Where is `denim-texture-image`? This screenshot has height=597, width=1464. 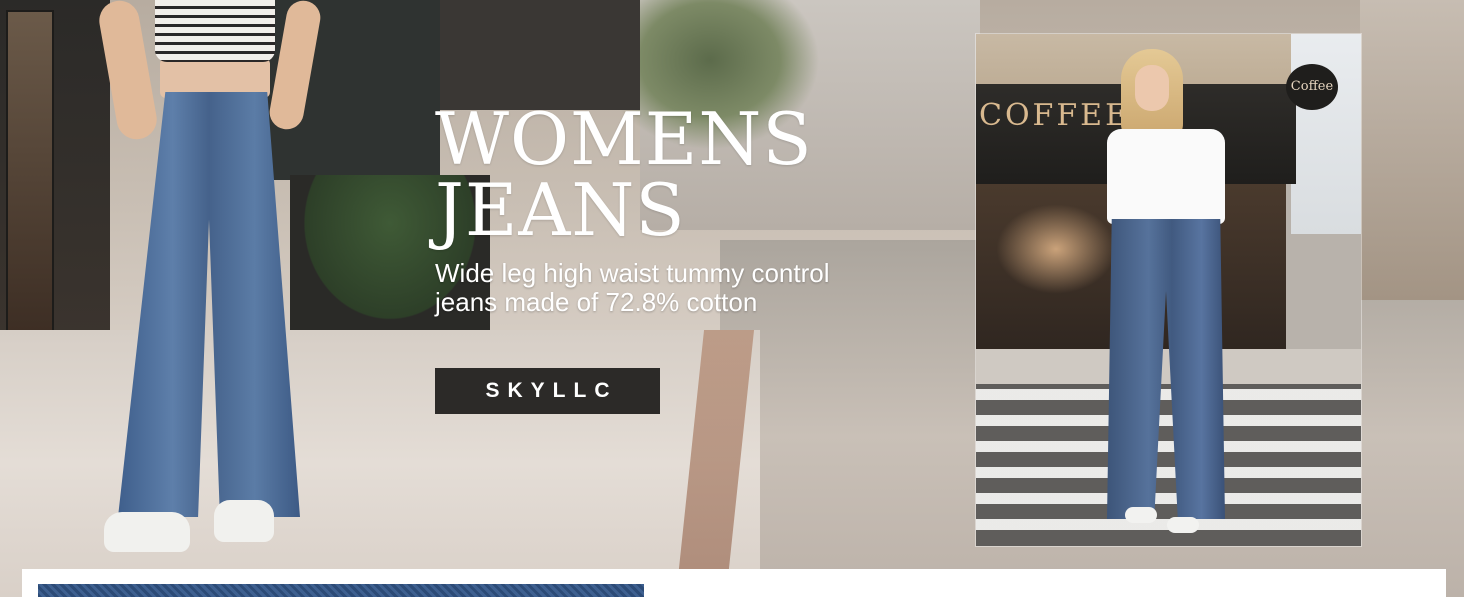
denim-texture-image is located at coordinates (341, 590).